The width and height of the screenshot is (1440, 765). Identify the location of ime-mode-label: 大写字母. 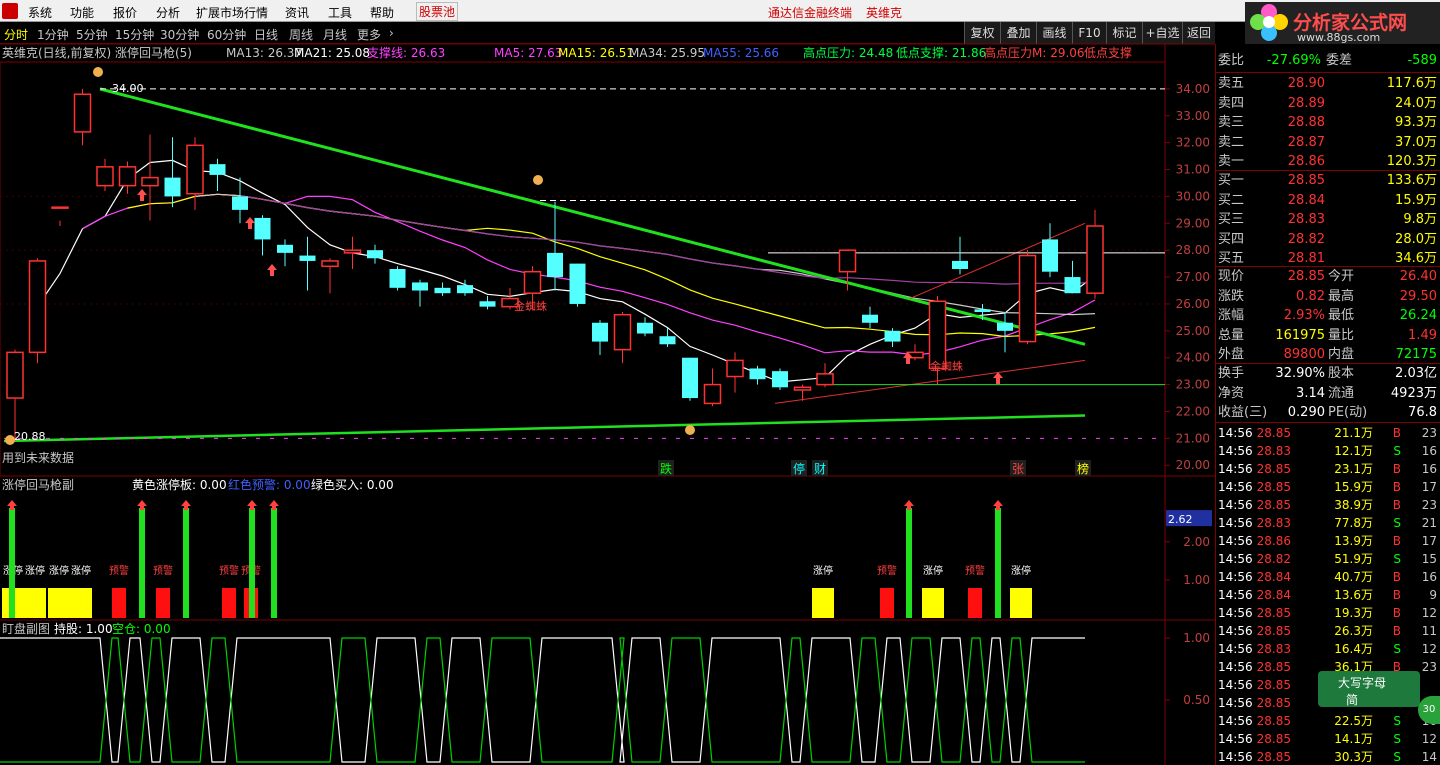
(1362, 682).